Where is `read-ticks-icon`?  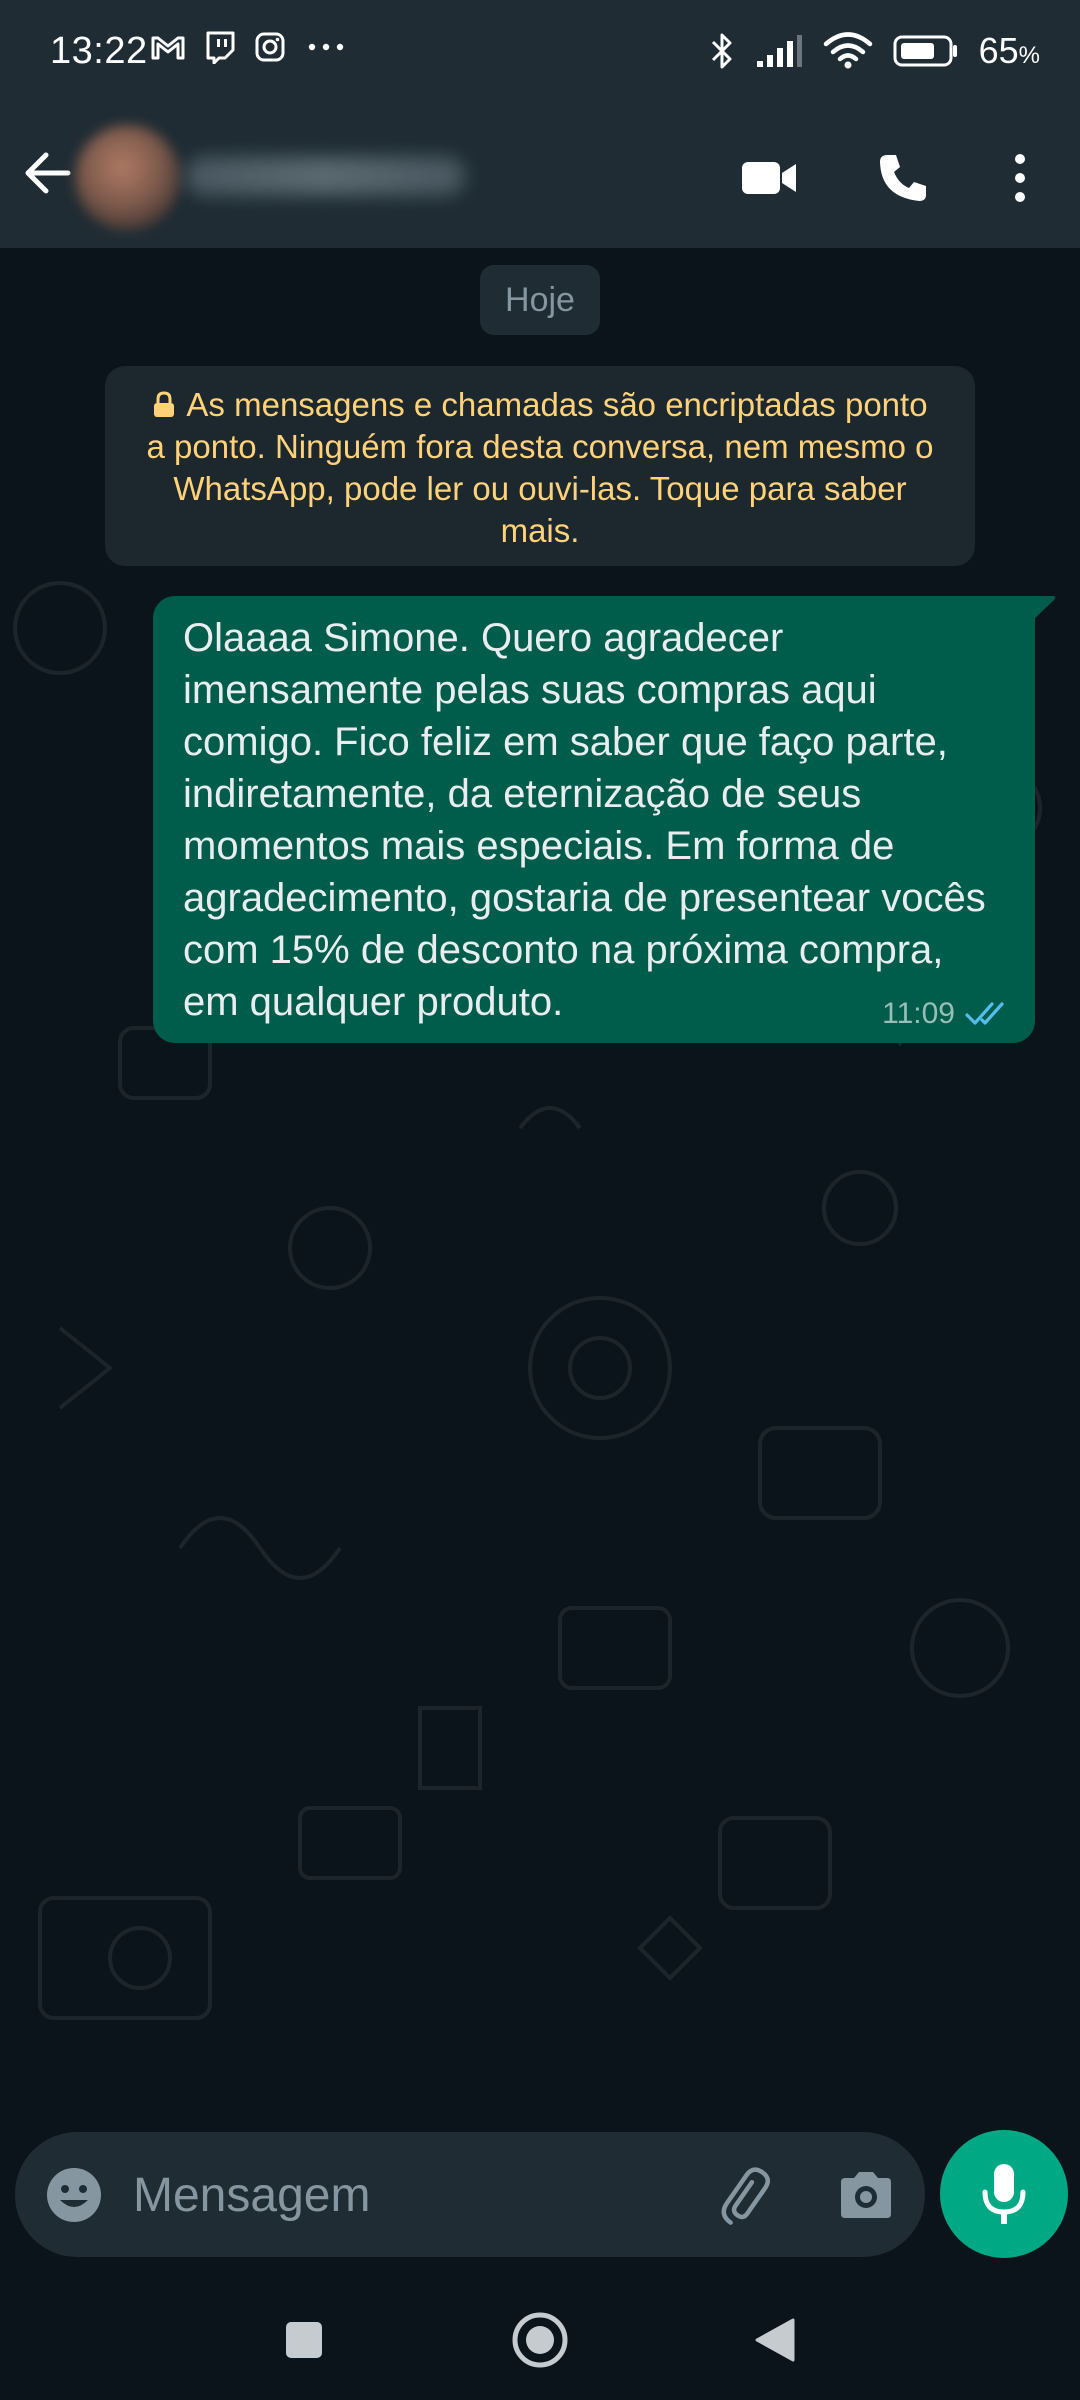 read-ticks-icon is located at coordinates (984, 1013).